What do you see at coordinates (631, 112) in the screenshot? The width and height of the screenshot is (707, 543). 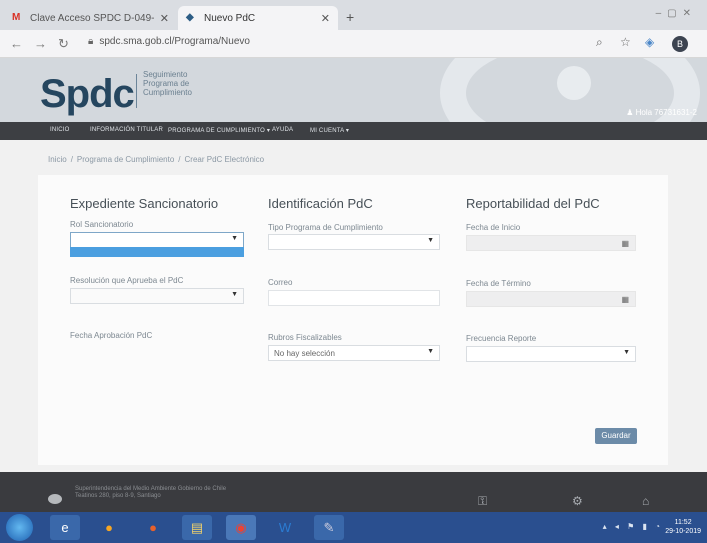 I see `user-icon: ♟︎` at bounding box center [631, 112].